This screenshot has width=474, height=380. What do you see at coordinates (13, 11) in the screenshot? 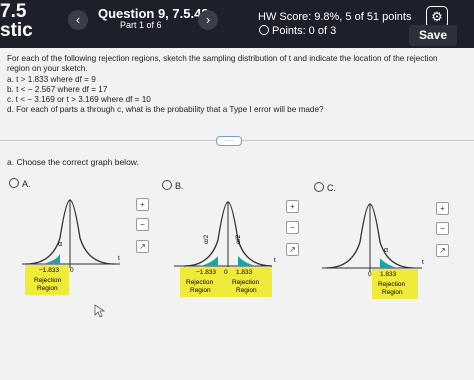
I see `course-code: 7.5` at bounding box center [13, 11].